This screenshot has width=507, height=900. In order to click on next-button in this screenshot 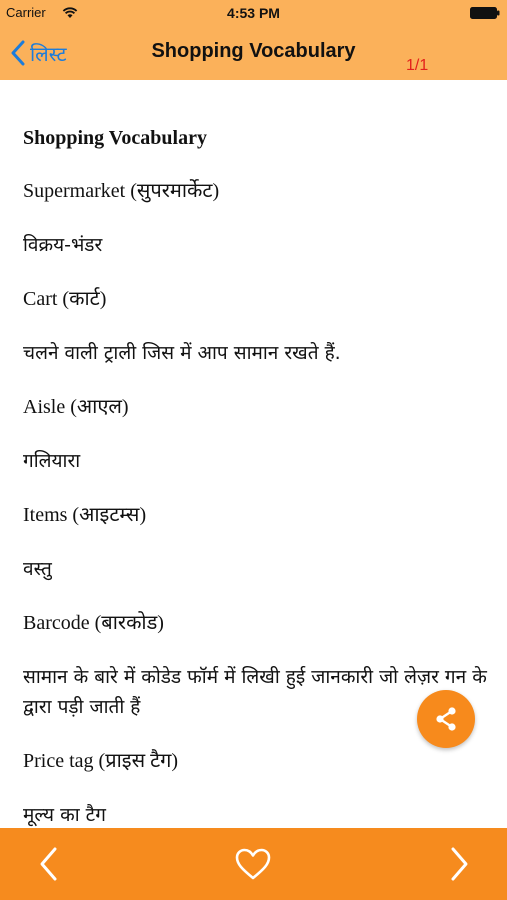, I will do `click(460, 864)`.